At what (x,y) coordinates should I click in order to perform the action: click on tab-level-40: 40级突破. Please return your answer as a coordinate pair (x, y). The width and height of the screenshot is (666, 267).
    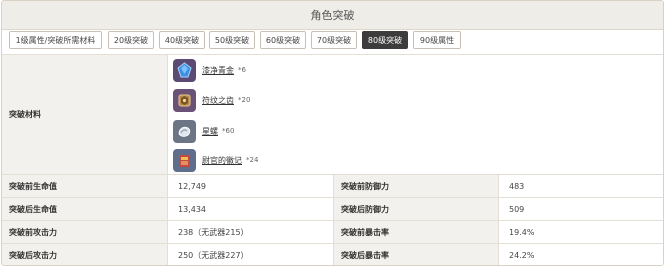
    Looking at the image, I should click on (182, 40).